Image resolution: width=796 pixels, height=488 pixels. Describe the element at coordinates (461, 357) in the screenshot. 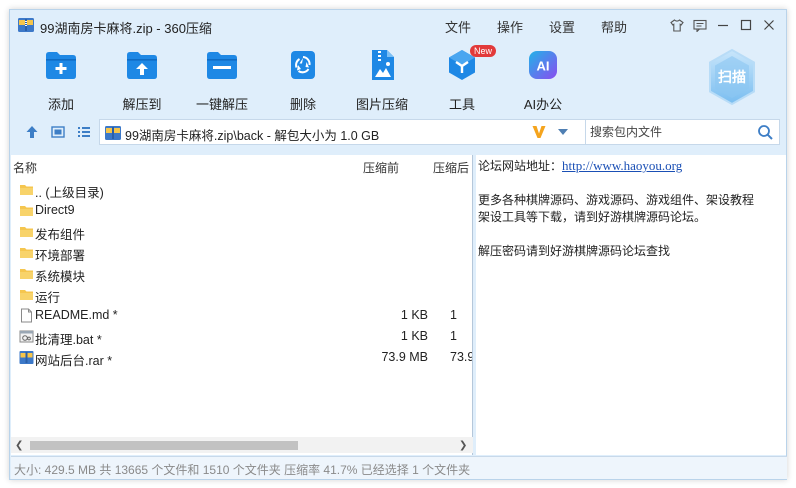

I see `file-packed-size: 73.9` at that location.